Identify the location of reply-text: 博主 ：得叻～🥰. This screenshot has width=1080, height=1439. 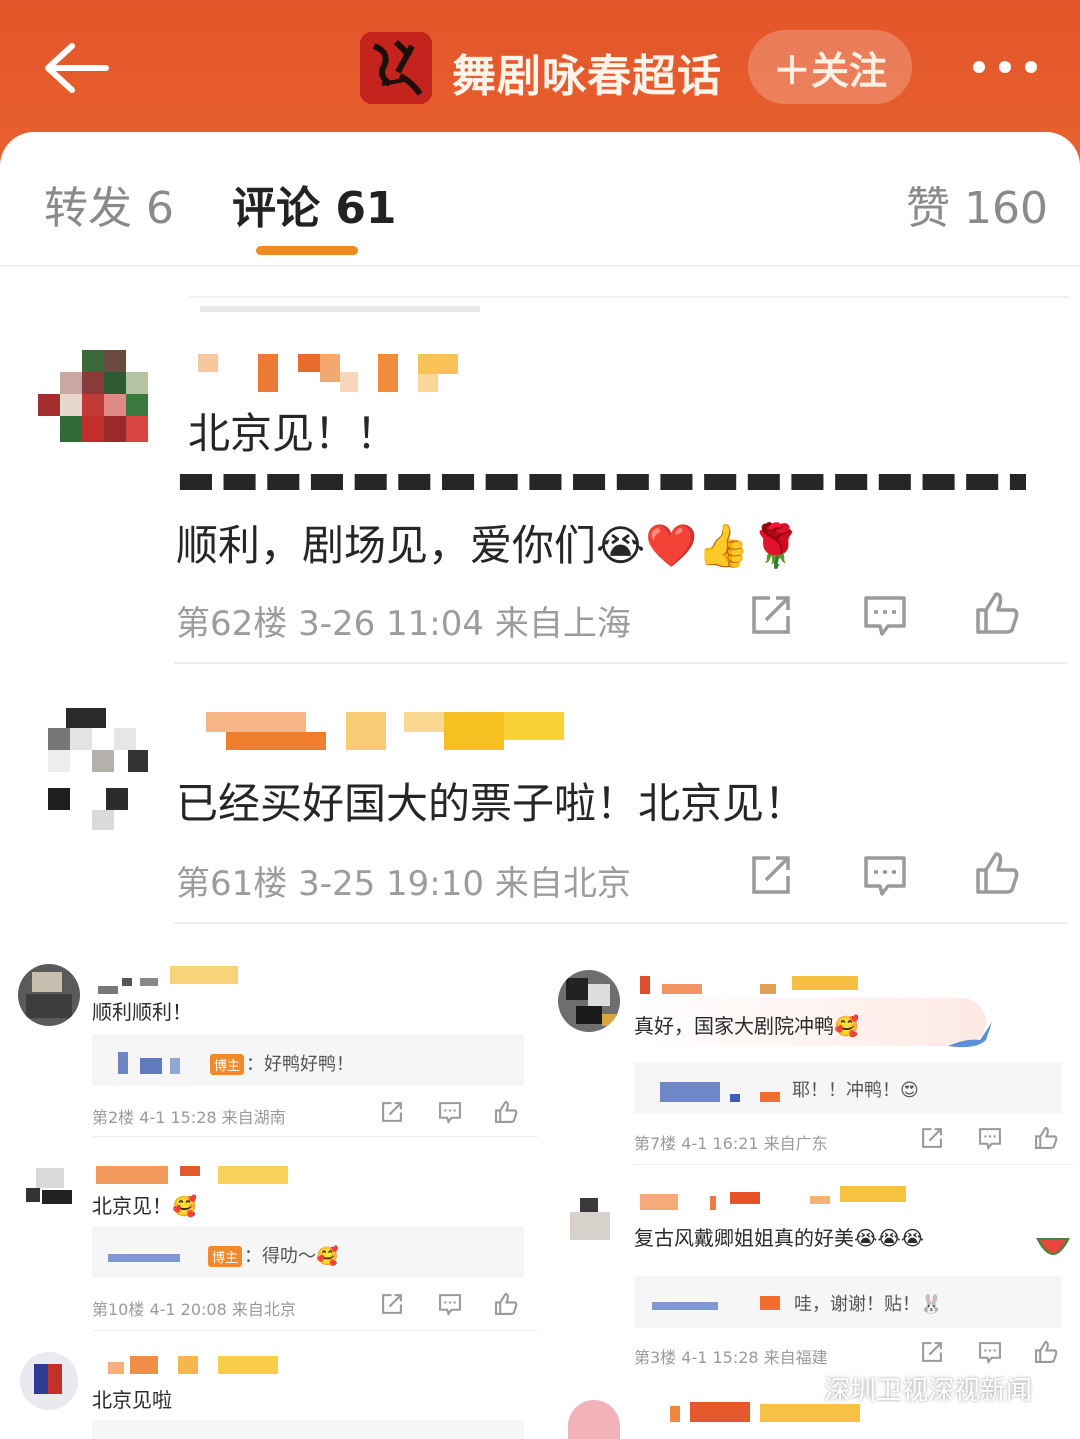
(273, 1255).